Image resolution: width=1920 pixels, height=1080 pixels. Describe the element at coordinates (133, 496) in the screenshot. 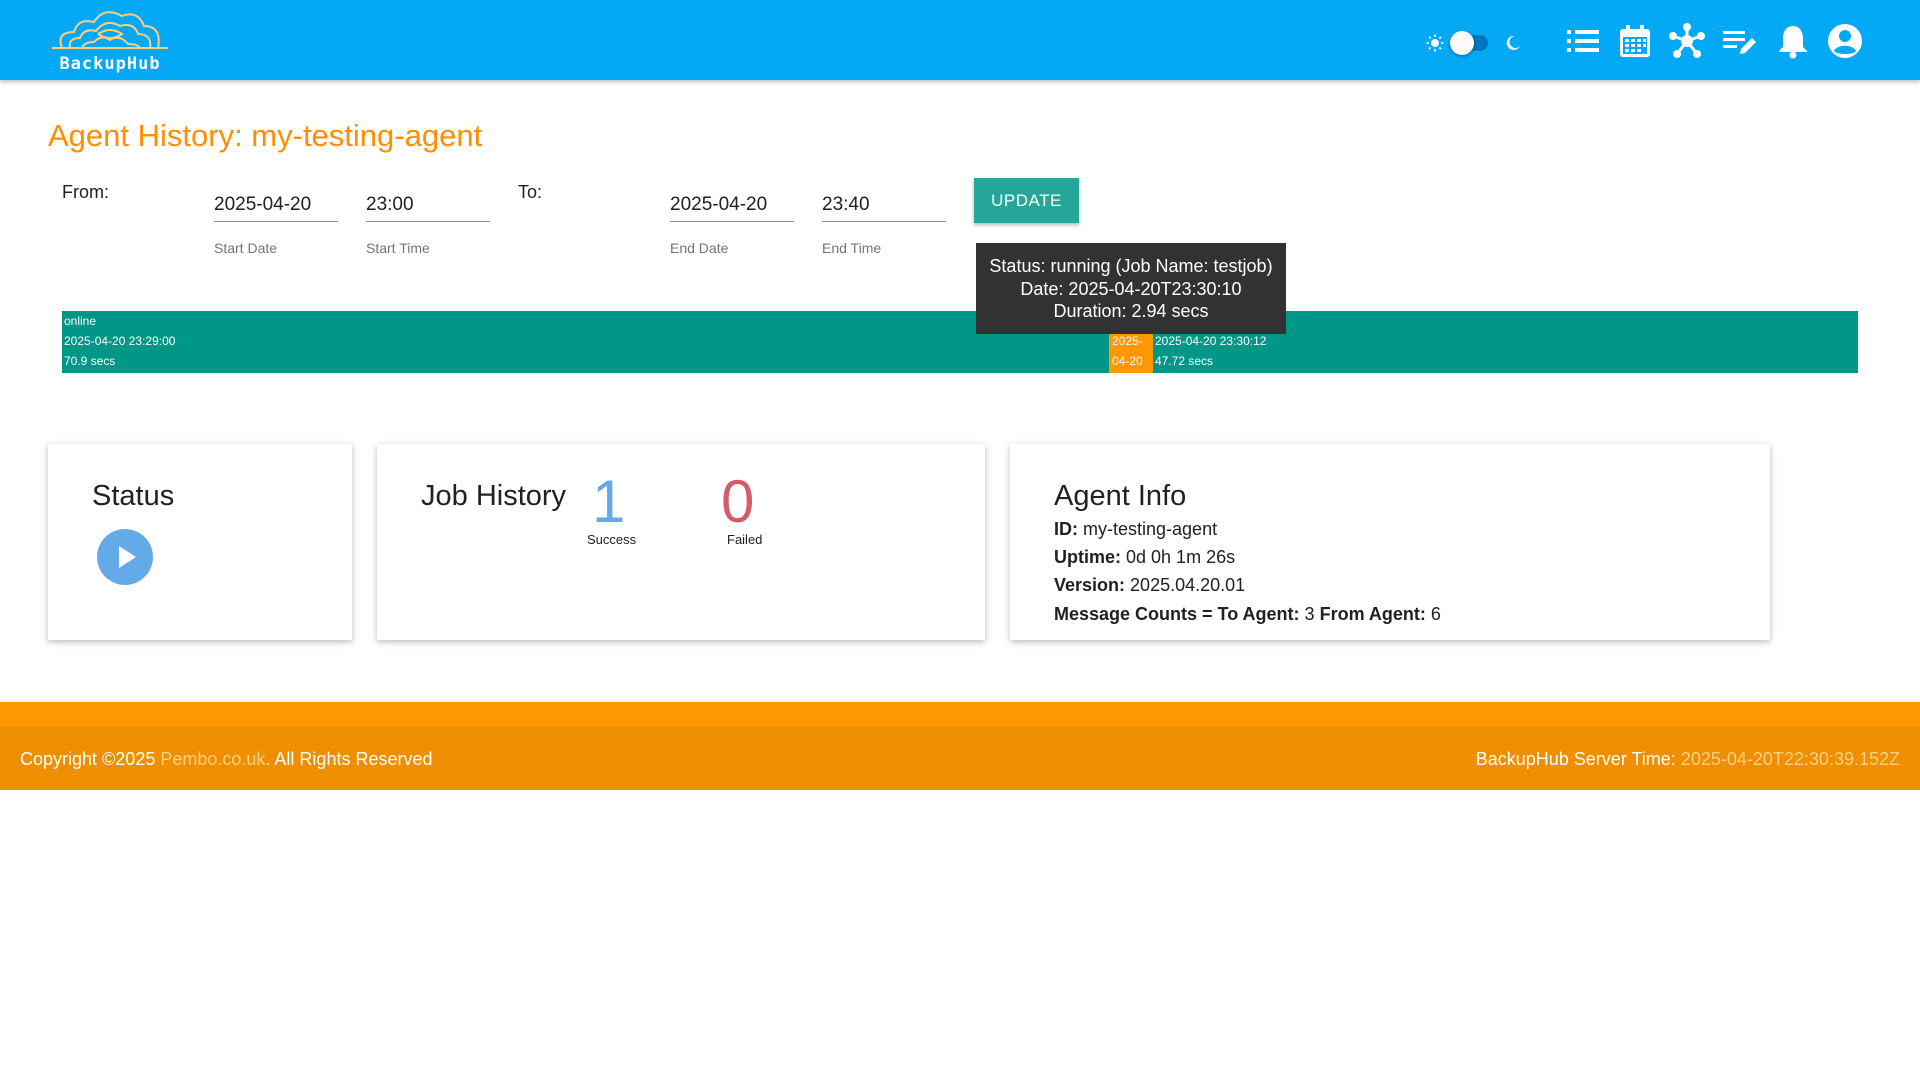

I see `status-card-title: Status` at that location.